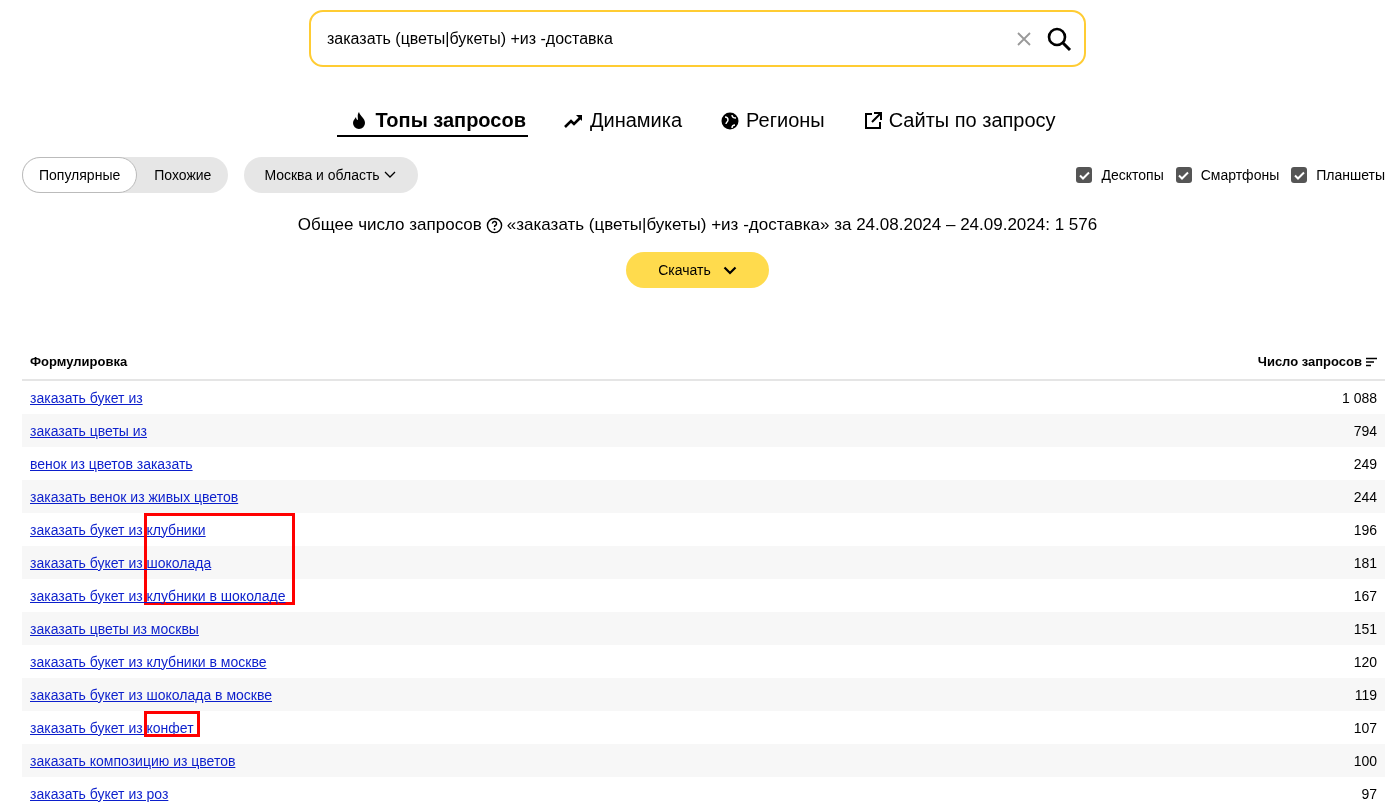 The height and width of the screenshot is (810, 1395). Describe the element at coordinates (1365, 529) in the screenshot. I see `count-cell: 196` at that location.